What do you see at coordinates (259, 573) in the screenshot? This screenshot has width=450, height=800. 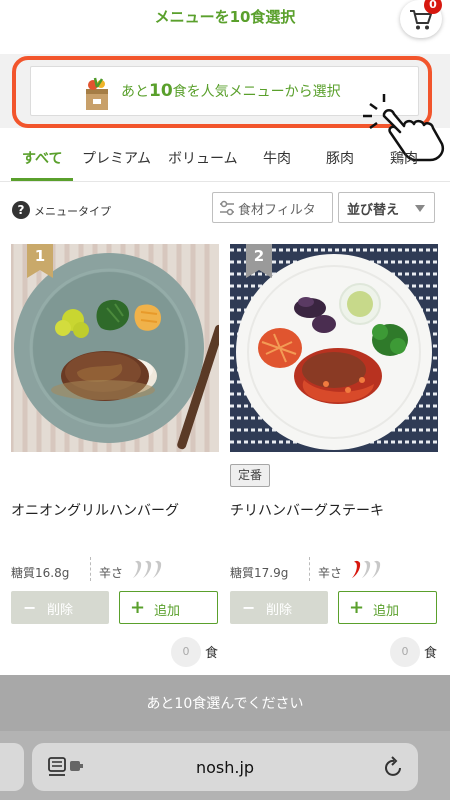 I see `carb-value: 糖質17.9g` at bounding box center [259, 573].